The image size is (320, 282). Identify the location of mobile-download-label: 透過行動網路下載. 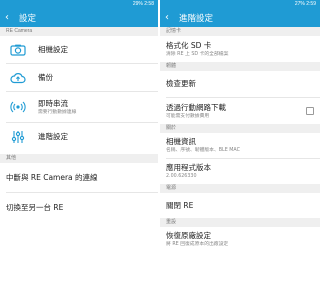
(196, 107).